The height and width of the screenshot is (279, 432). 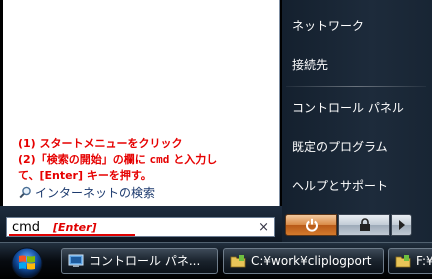 I want to click on lock-icon, so click(x=365, y=224).